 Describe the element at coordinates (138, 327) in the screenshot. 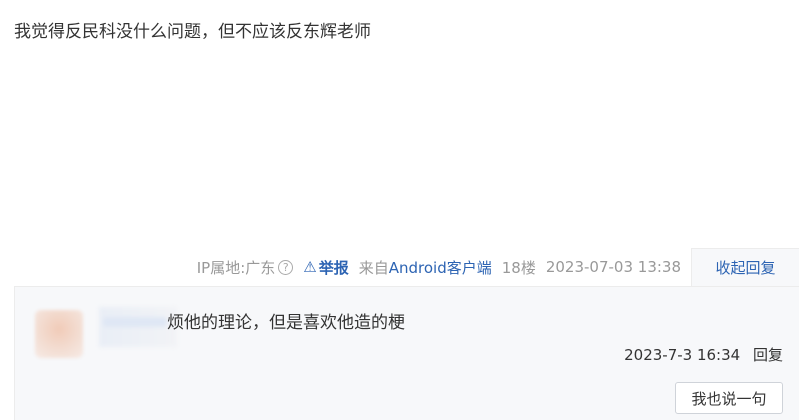

I see `username` at that location.